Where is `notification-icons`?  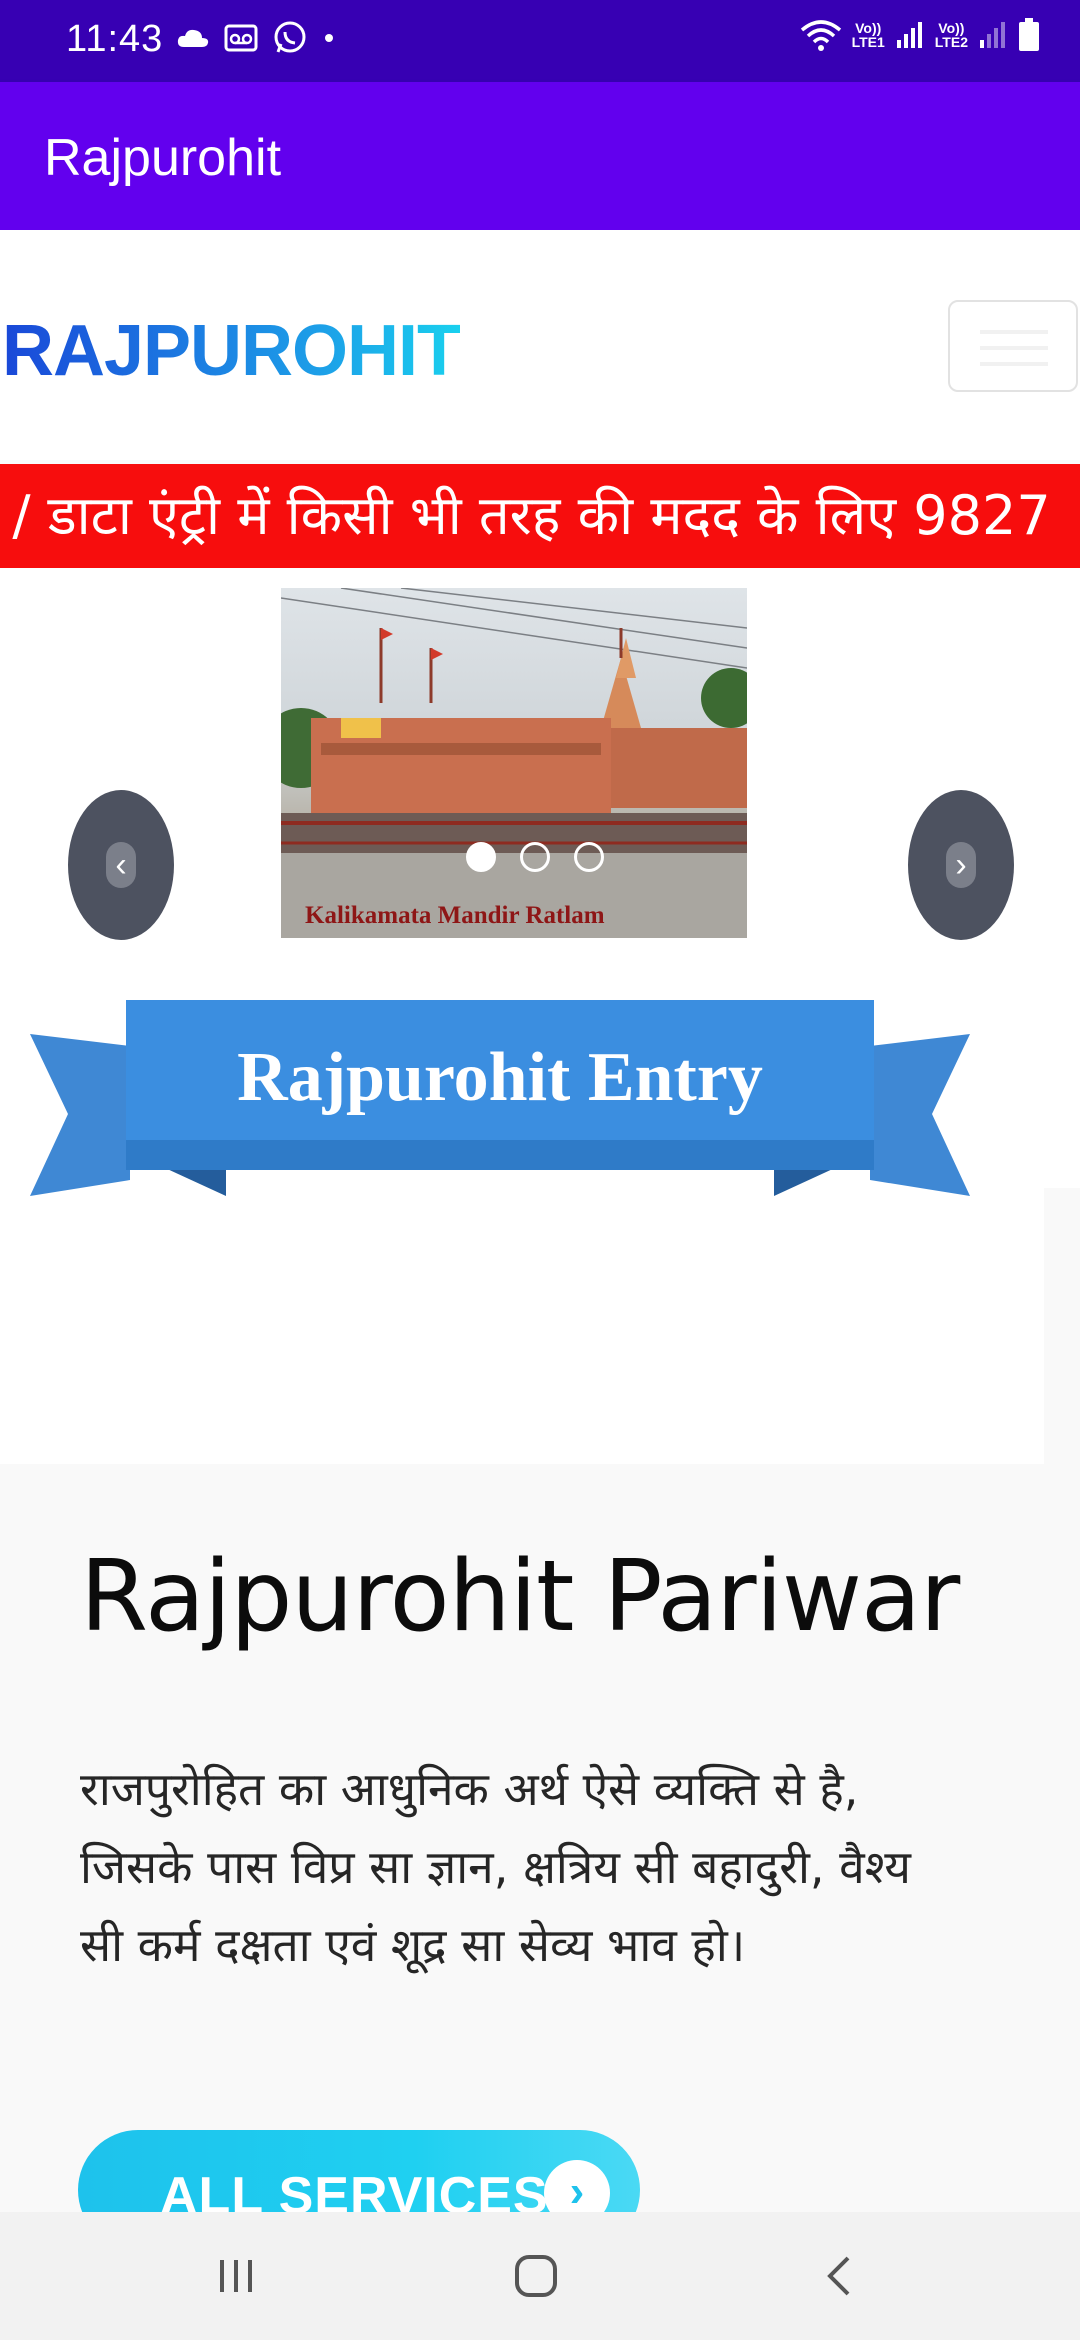
notification-icons is located at coordinates (256, 38).